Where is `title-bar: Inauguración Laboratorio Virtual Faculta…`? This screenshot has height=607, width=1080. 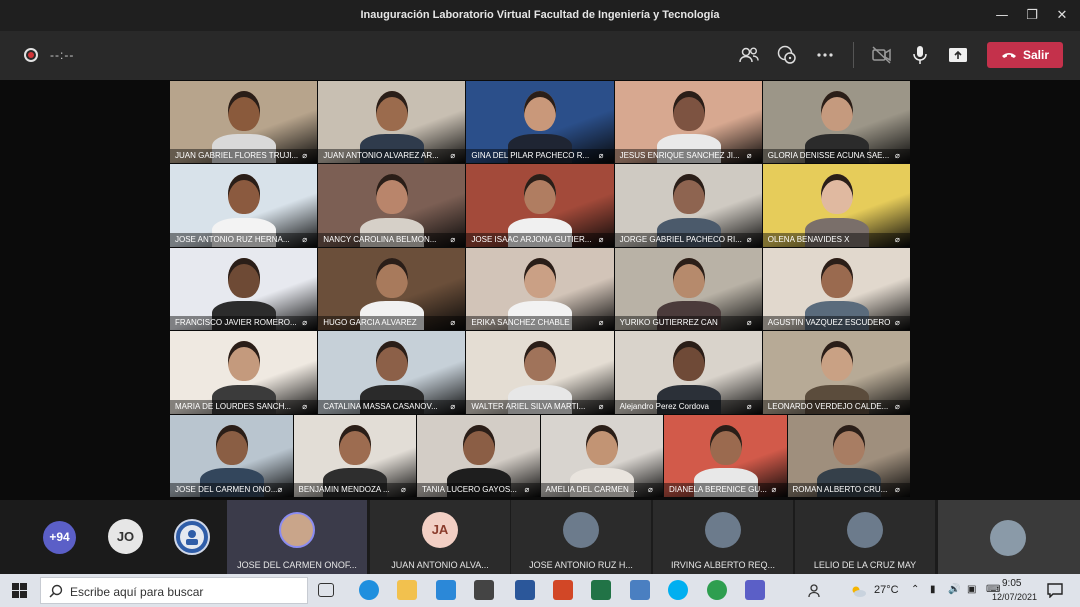
title-bar: Inauguración Laboratorio Virtual Faculta… is located at coordinates (540, 15).